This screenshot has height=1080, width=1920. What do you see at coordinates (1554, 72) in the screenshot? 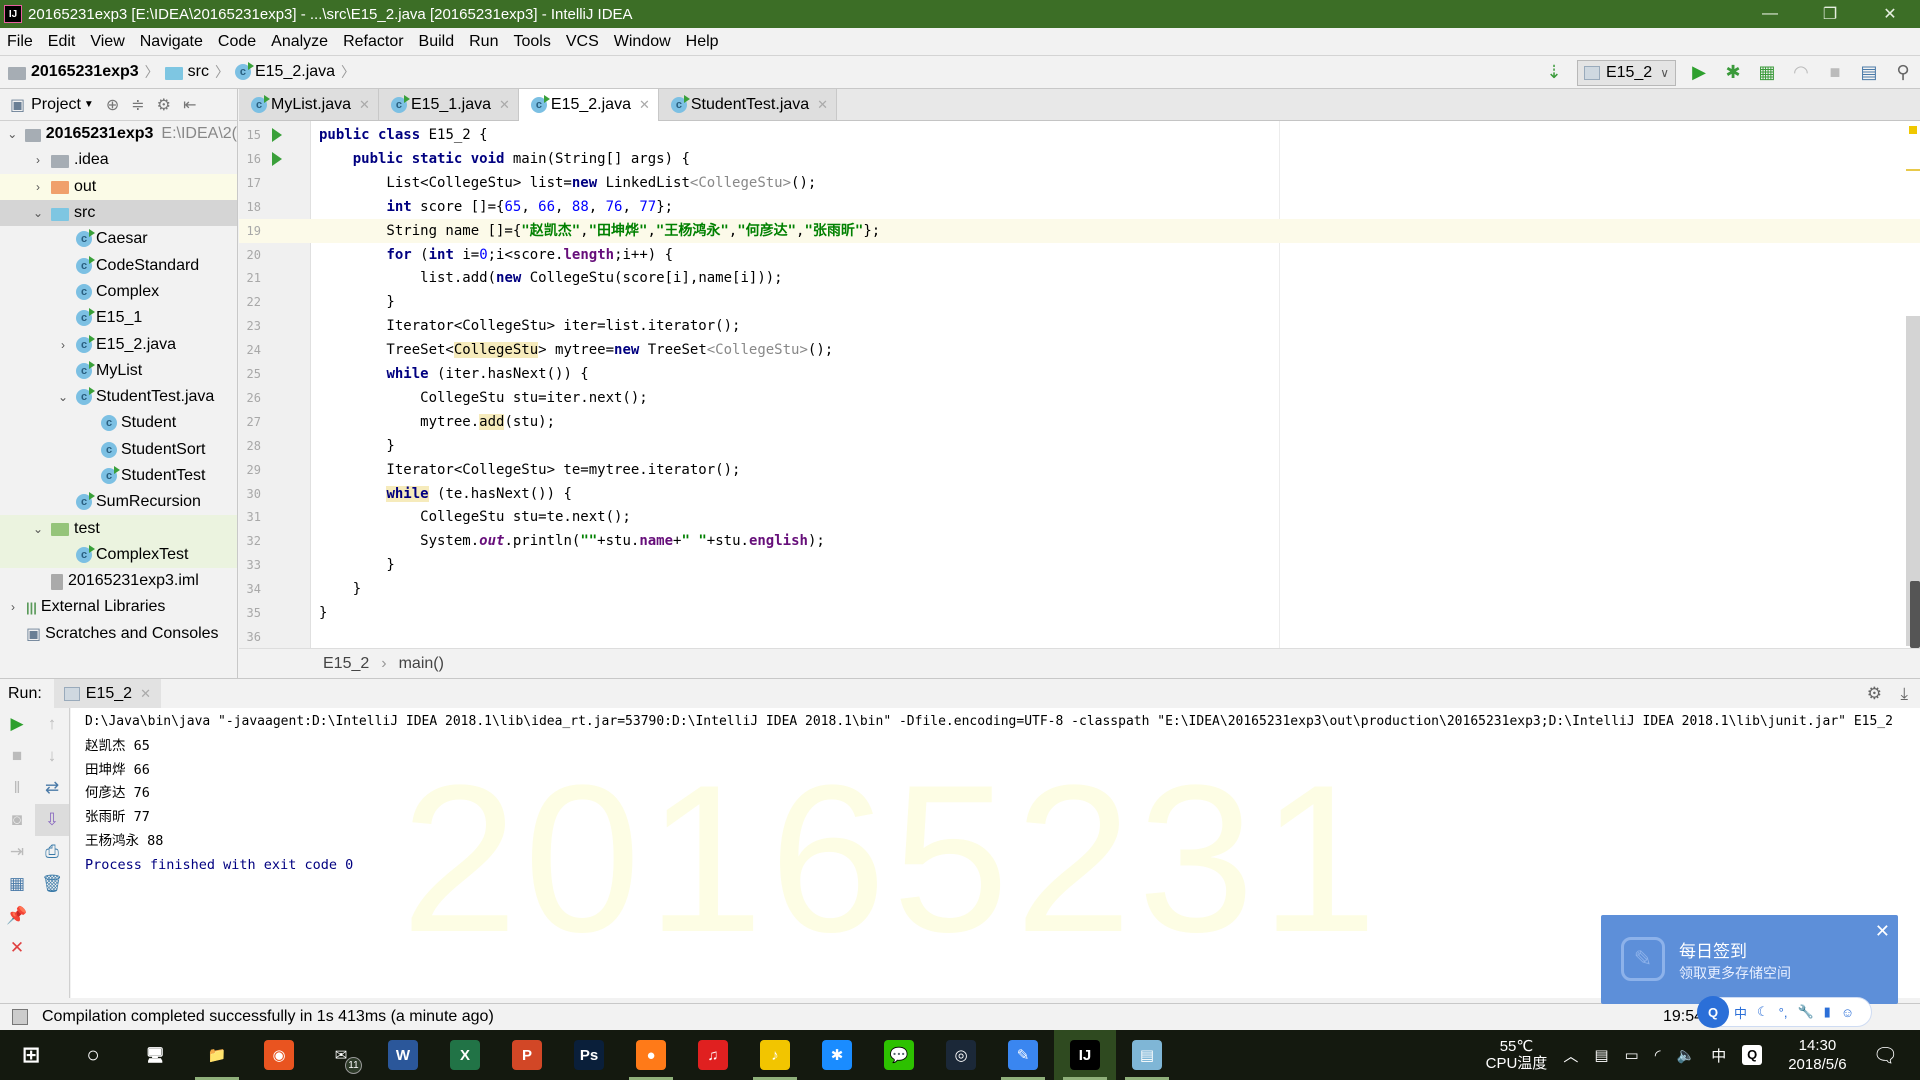
I see `build-project-icon: ⇣` at bounding box center [1554, 72].